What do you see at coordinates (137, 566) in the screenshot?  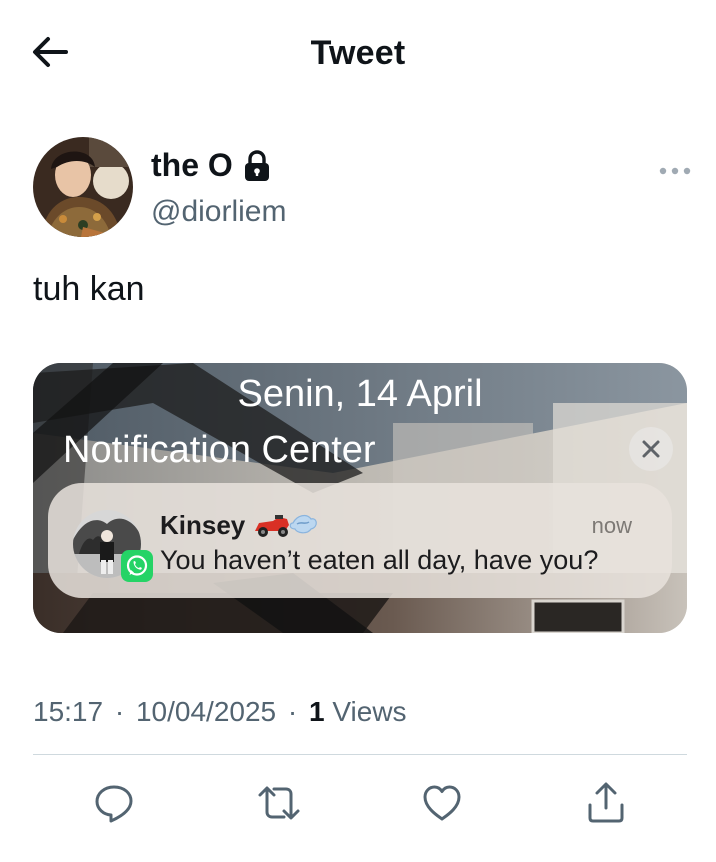 I see `whatsapp-icon` at bounding box center [137, 566].